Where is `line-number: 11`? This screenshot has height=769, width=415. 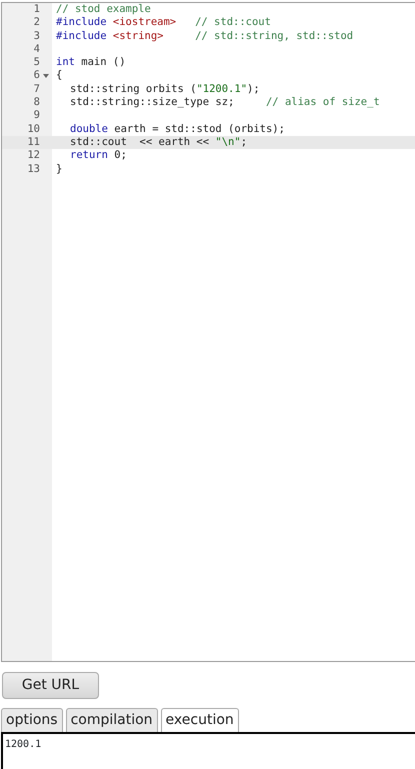
line-number: 11 is located at coordinates (33, 143).